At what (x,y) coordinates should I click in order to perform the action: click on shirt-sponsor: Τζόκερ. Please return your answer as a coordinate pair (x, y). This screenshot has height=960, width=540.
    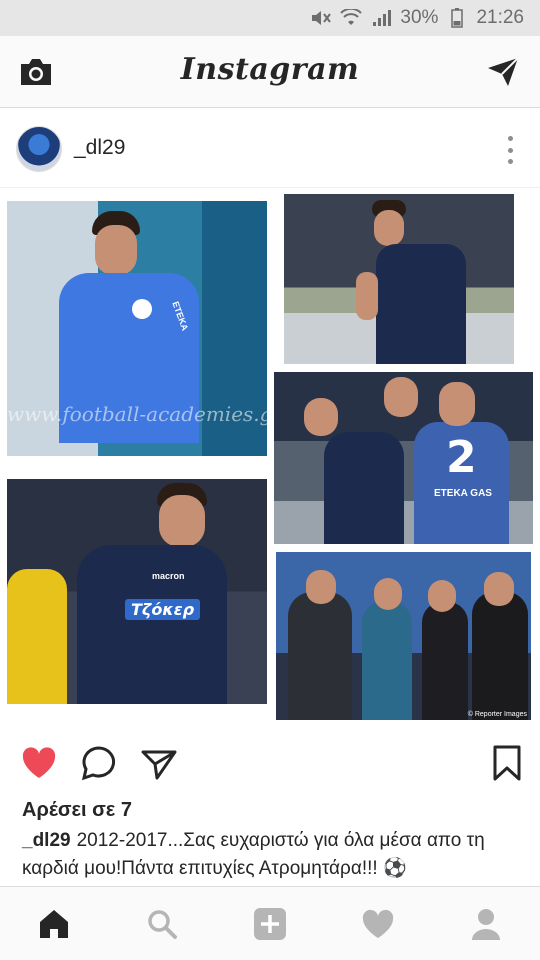
    Looking at the image, I should click on (163, 609).